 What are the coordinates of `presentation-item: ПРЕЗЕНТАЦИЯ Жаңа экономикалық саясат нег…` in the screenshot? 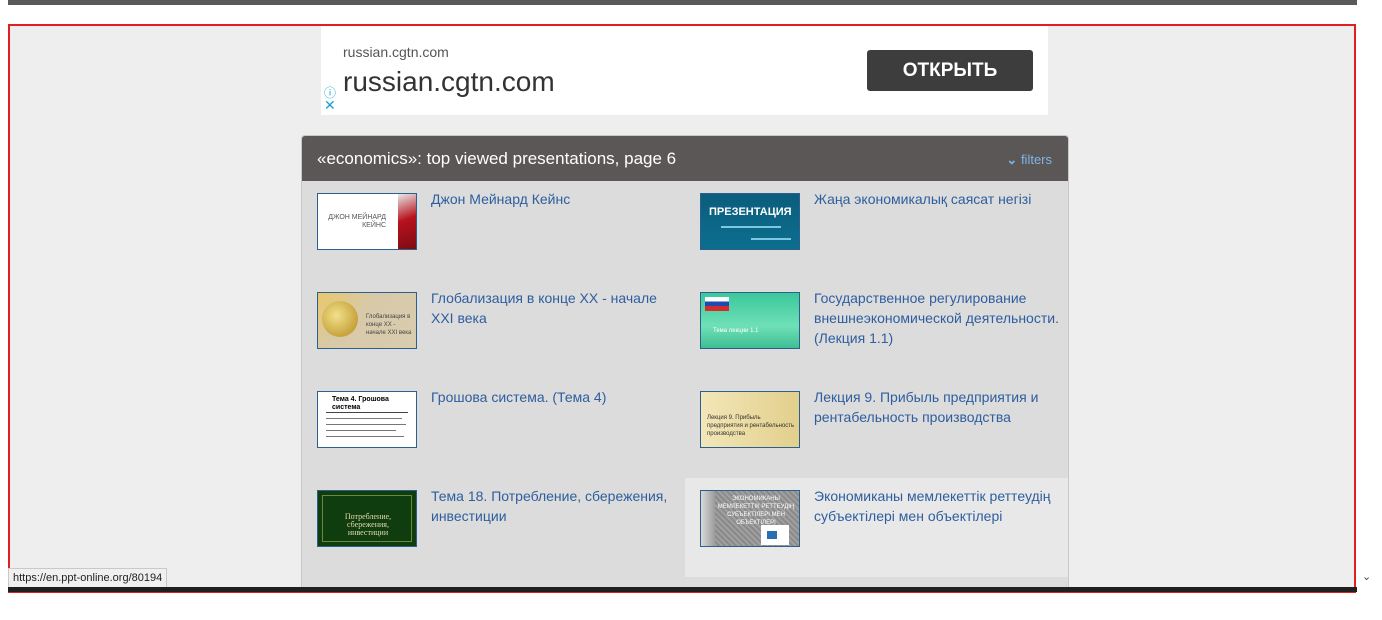 It's located at (876, 230).